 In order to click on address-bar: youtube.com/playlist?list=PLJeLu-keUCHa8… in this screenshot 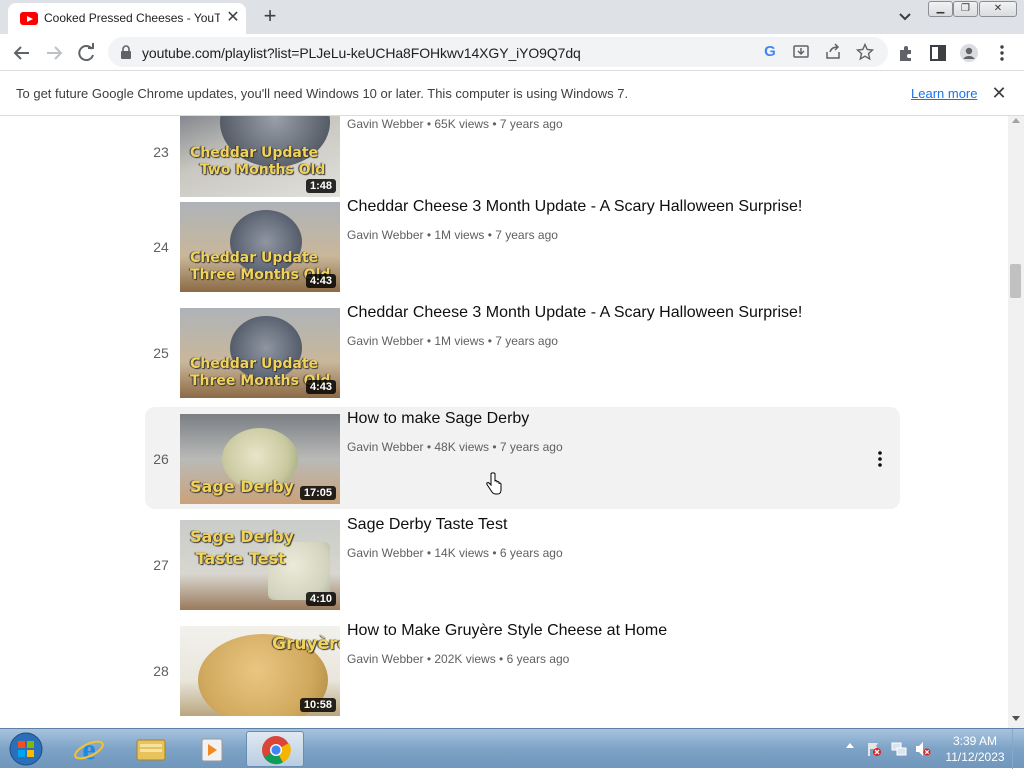, I will do `click(498, 52)`.